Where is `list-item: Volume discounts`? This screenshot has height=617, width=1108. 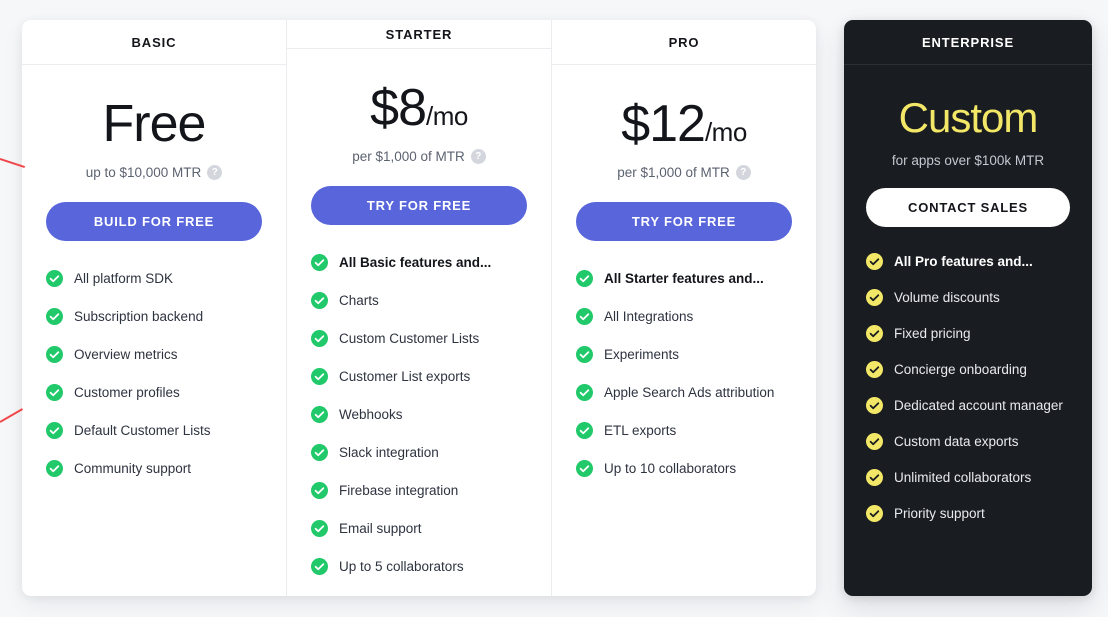 list-item: Volume discounts is located at coordinates (968, 297).